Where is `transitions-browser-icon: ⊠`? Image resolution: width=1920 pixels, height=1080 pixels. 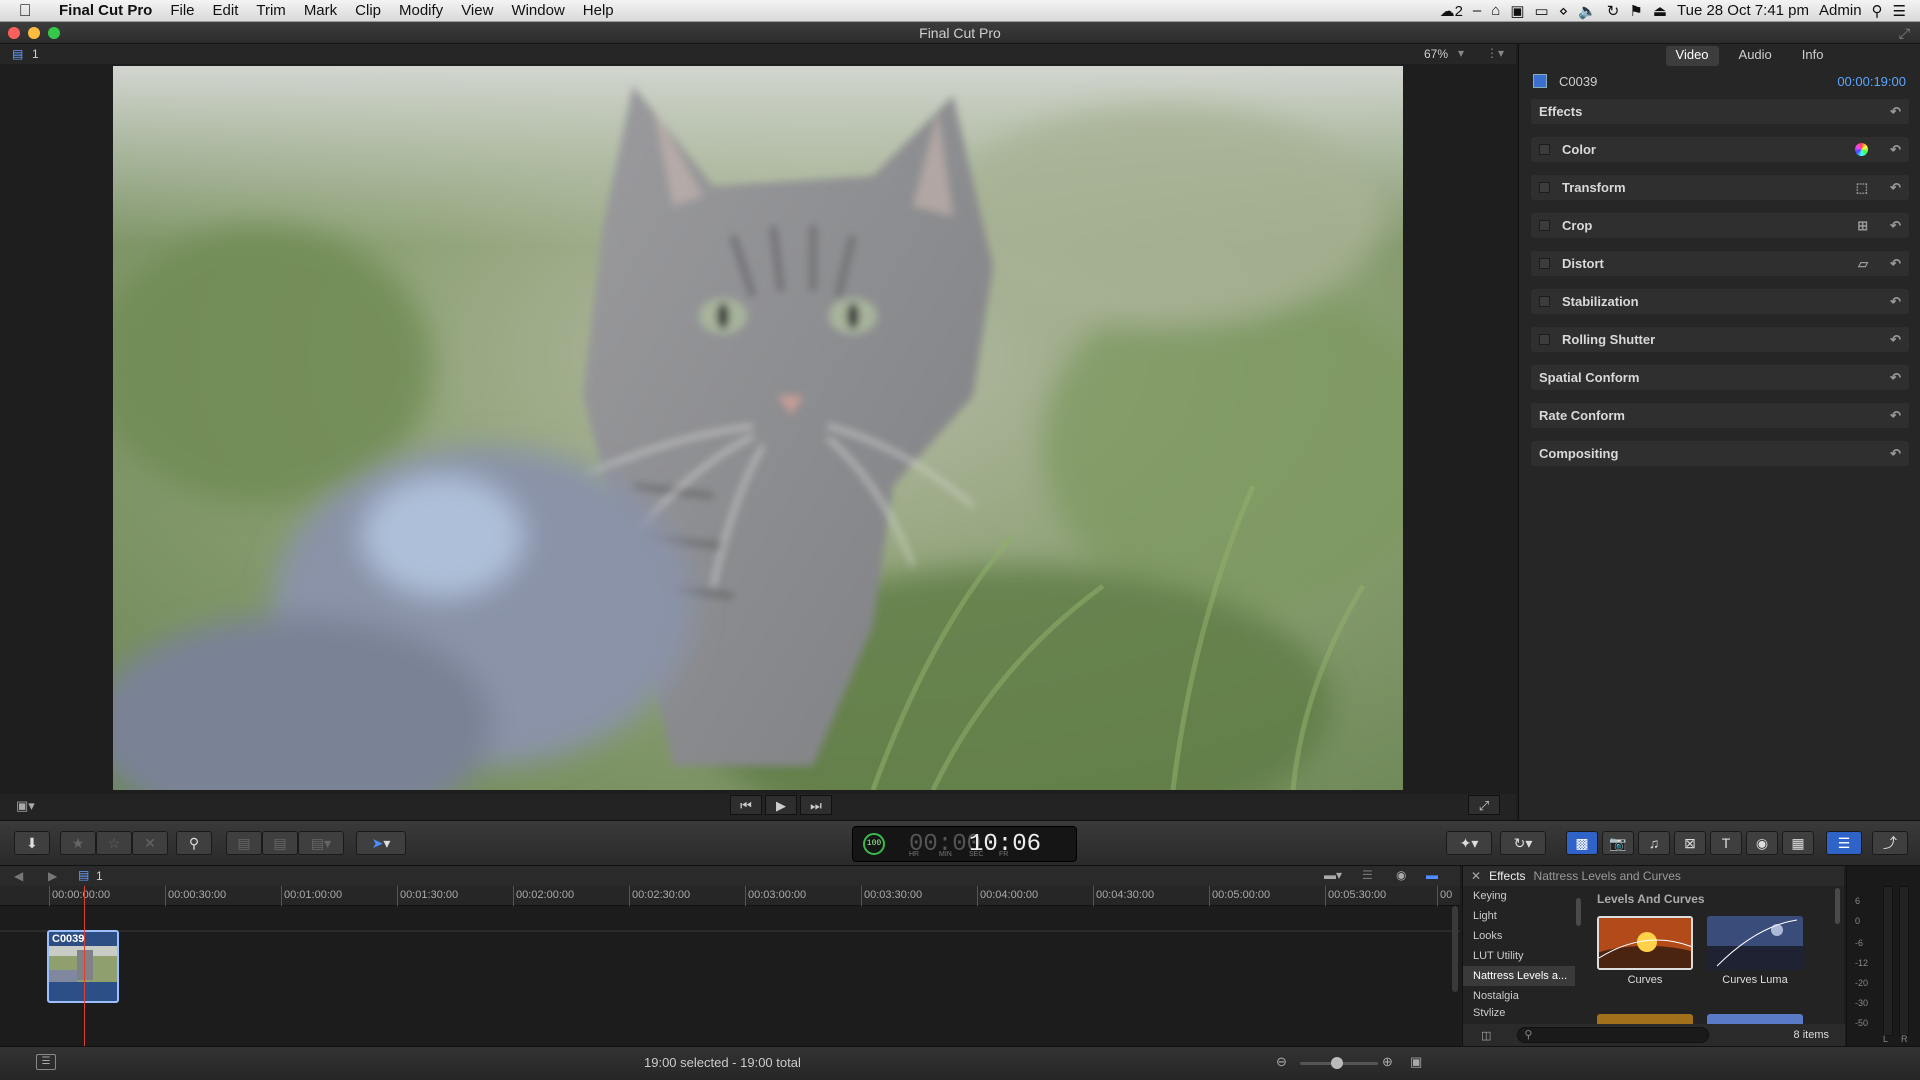
transitions-browser-icon: ⊠ is located at coordinates (1690, 843).